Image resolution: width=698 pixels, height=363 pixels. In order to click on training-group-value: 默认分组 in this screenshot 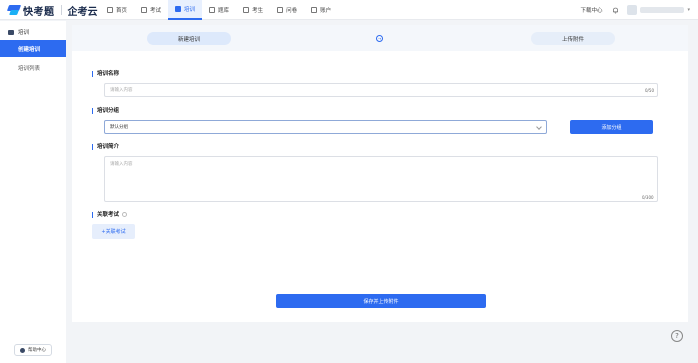, I will do `click(119, 127)`.